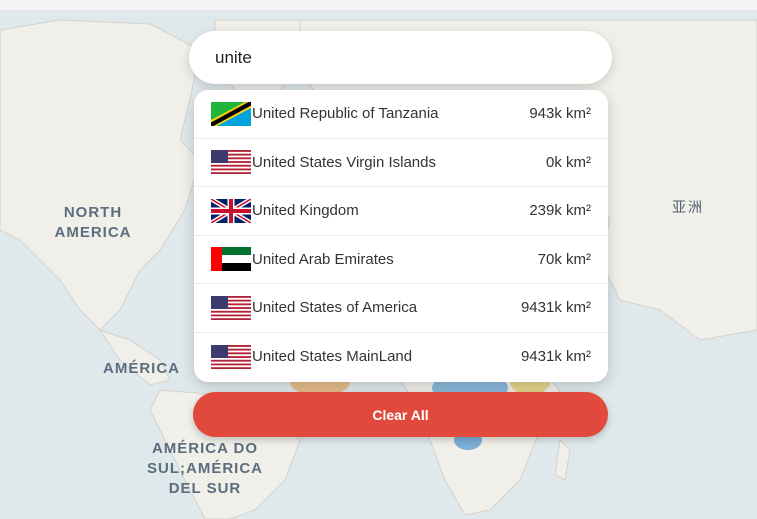 Image resolution: width=757 pixels, height=519 pixels. I want to click on clear-all-button: Clear All, so click(400, 414).